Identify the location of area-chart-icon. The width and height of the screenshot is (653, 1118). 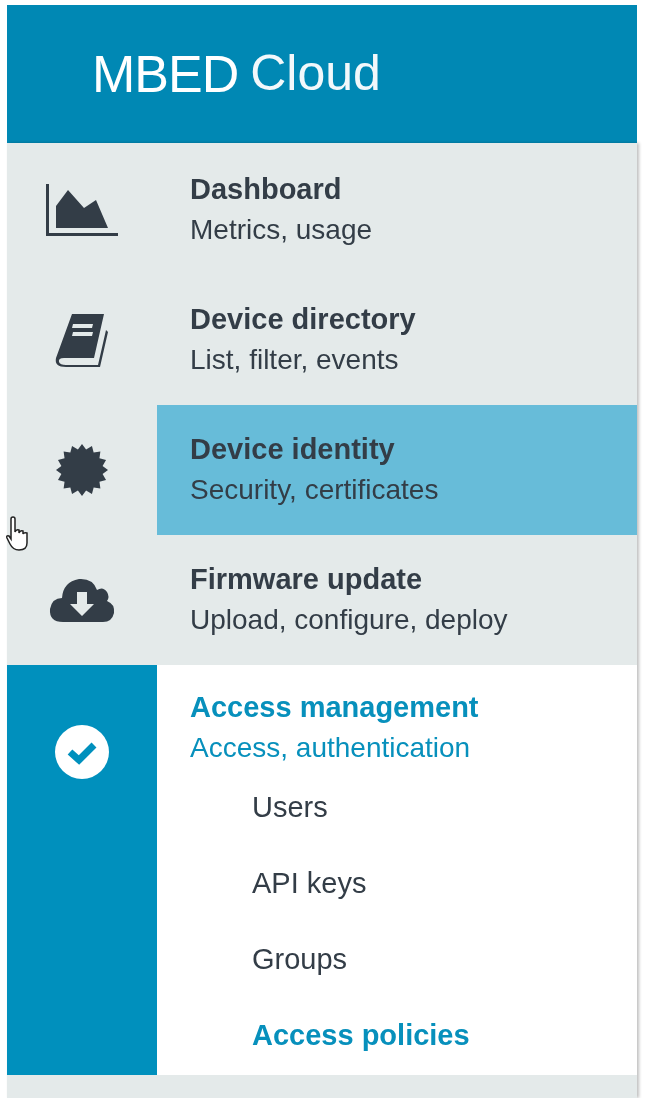
(82, 210).